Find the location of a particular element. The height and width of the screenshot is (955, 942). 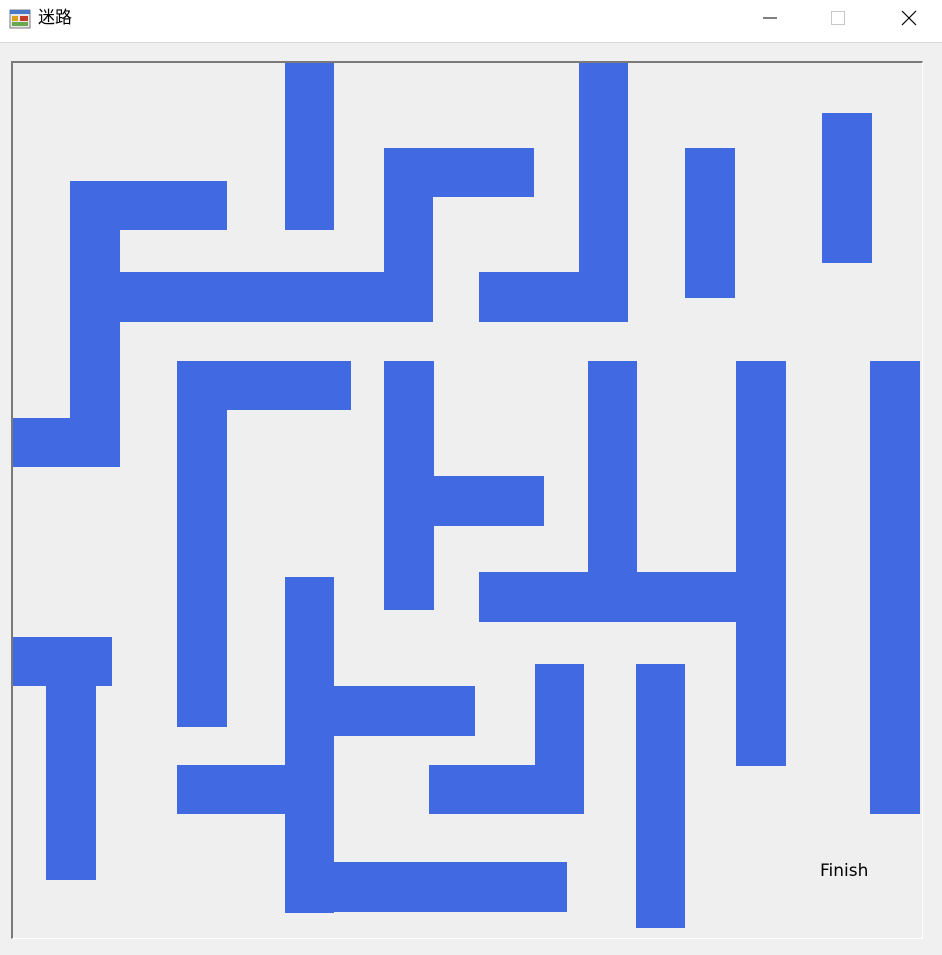

title-bar: 迷路 is located at coordinates (471, 21).